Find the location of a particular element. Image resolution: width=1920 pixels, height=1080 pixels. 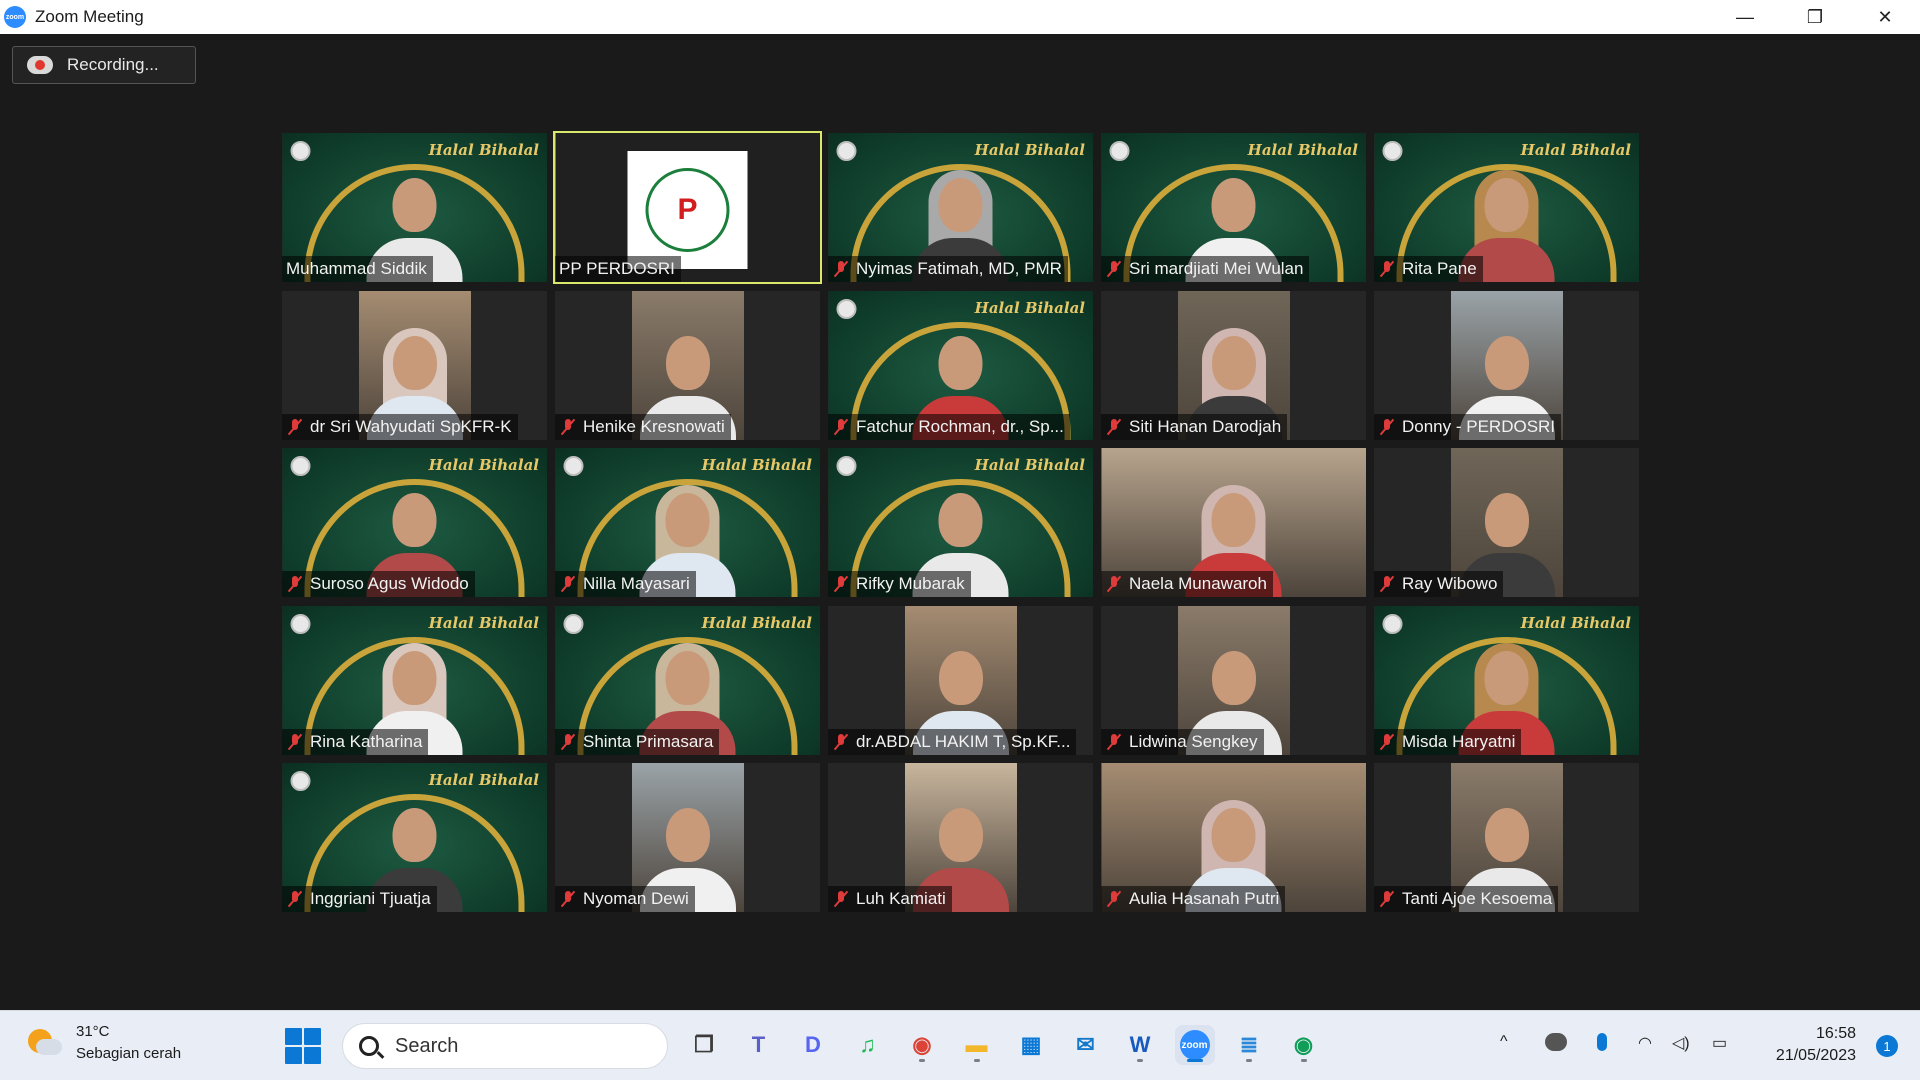

participant-name: Donny - PERDOSRI is located at coordinates (1479, 426).